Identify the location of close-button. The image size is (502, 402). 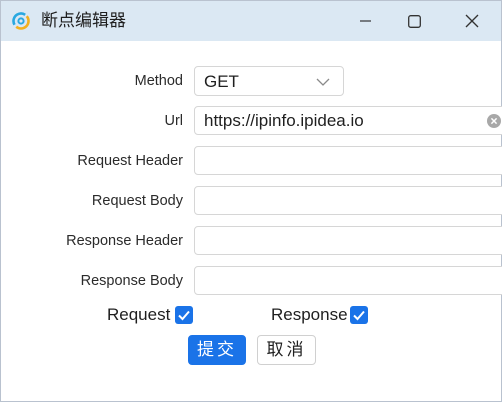
(472, 21).